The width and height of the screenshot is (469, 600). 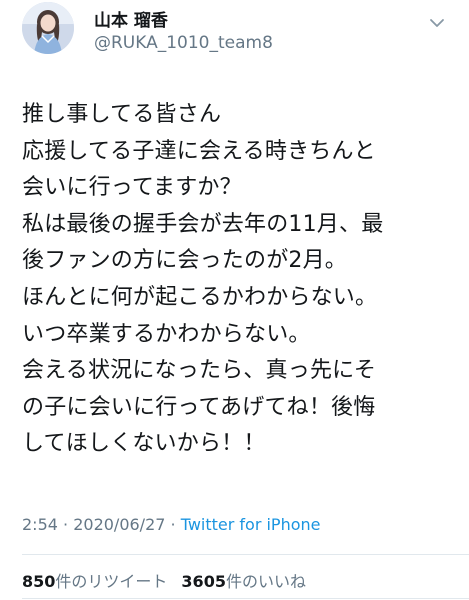 What do you see at coordinates (144, 444) in the screenshot?
I see `tweet-line: してほしくないから！！` at bounding box center [144, 444].